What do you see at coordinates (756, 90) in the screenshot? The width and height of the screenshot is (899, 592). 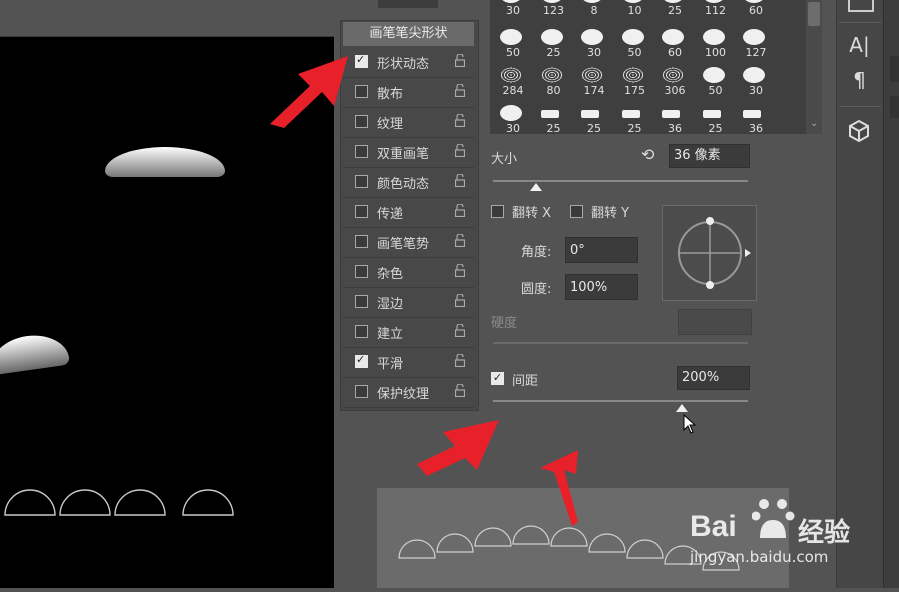 I see `brush-size-label: 30` at bounding box center [756, 90].